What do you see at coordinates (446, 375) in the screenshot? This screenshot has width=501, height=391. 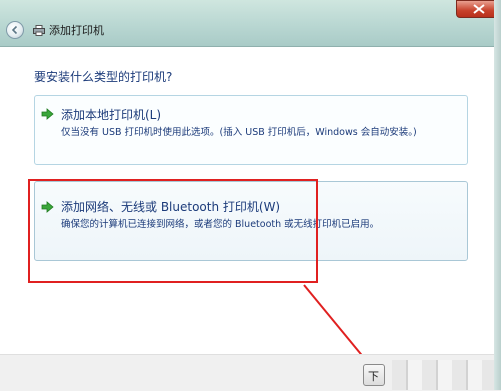 I see `blurred-buttons-area` at bounding box center [446, 375].